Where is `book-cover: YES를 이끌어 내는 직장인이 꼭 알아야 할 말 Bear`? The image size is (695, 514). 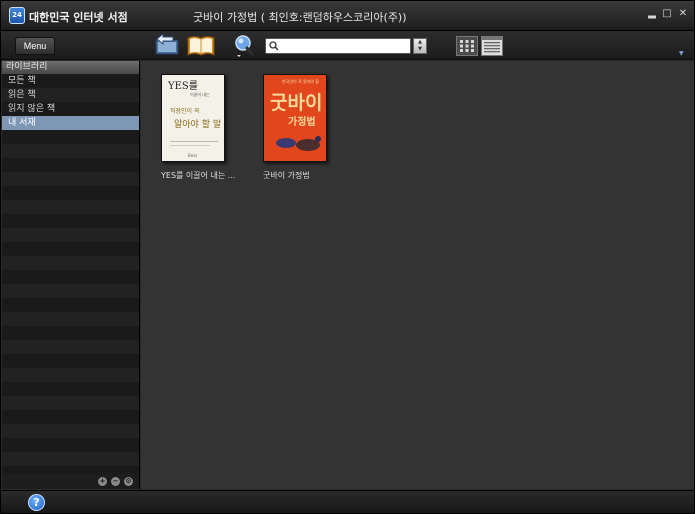
book-cover: YES를 이끌어 내는 직장인이 꼭 알아야 할 말 Bear is located at coordinates (193, 118).